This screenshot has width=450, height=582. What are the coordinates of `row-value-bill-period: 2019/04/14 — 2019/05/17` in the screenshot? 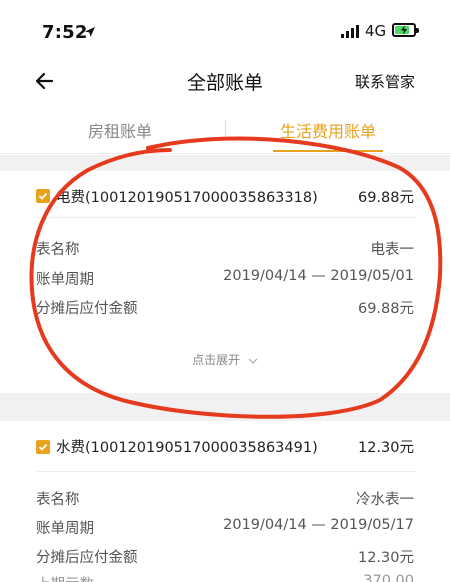 It's located at (318, 525).